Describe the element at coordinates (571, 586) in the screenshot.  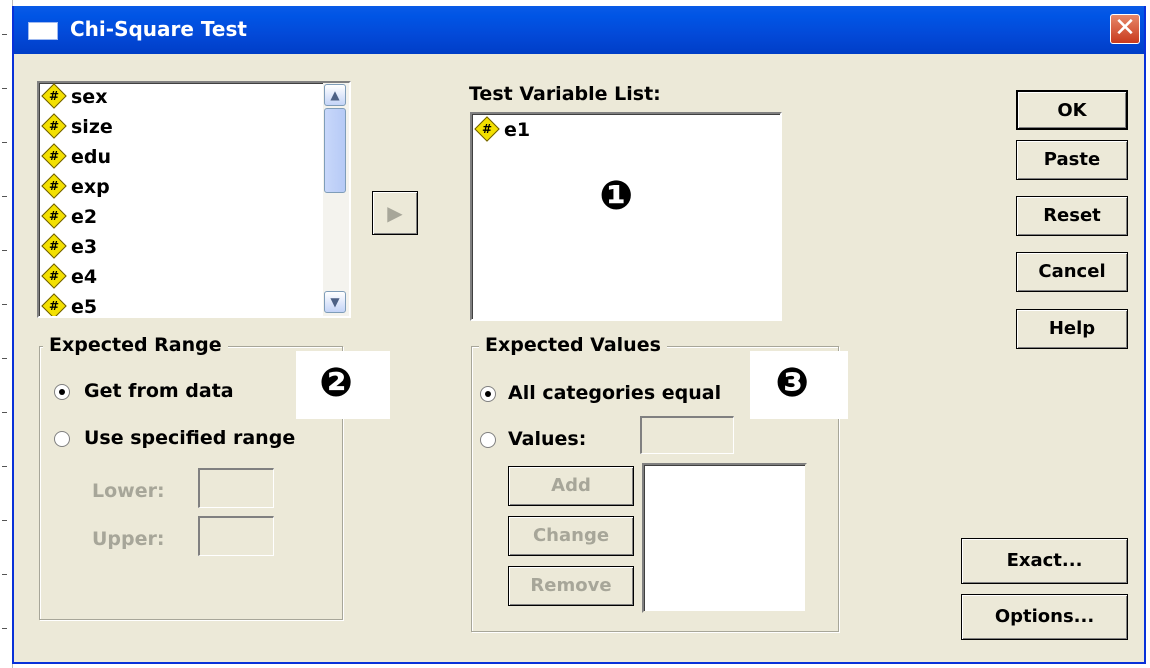
I see `remove-button: Remove` at that location.